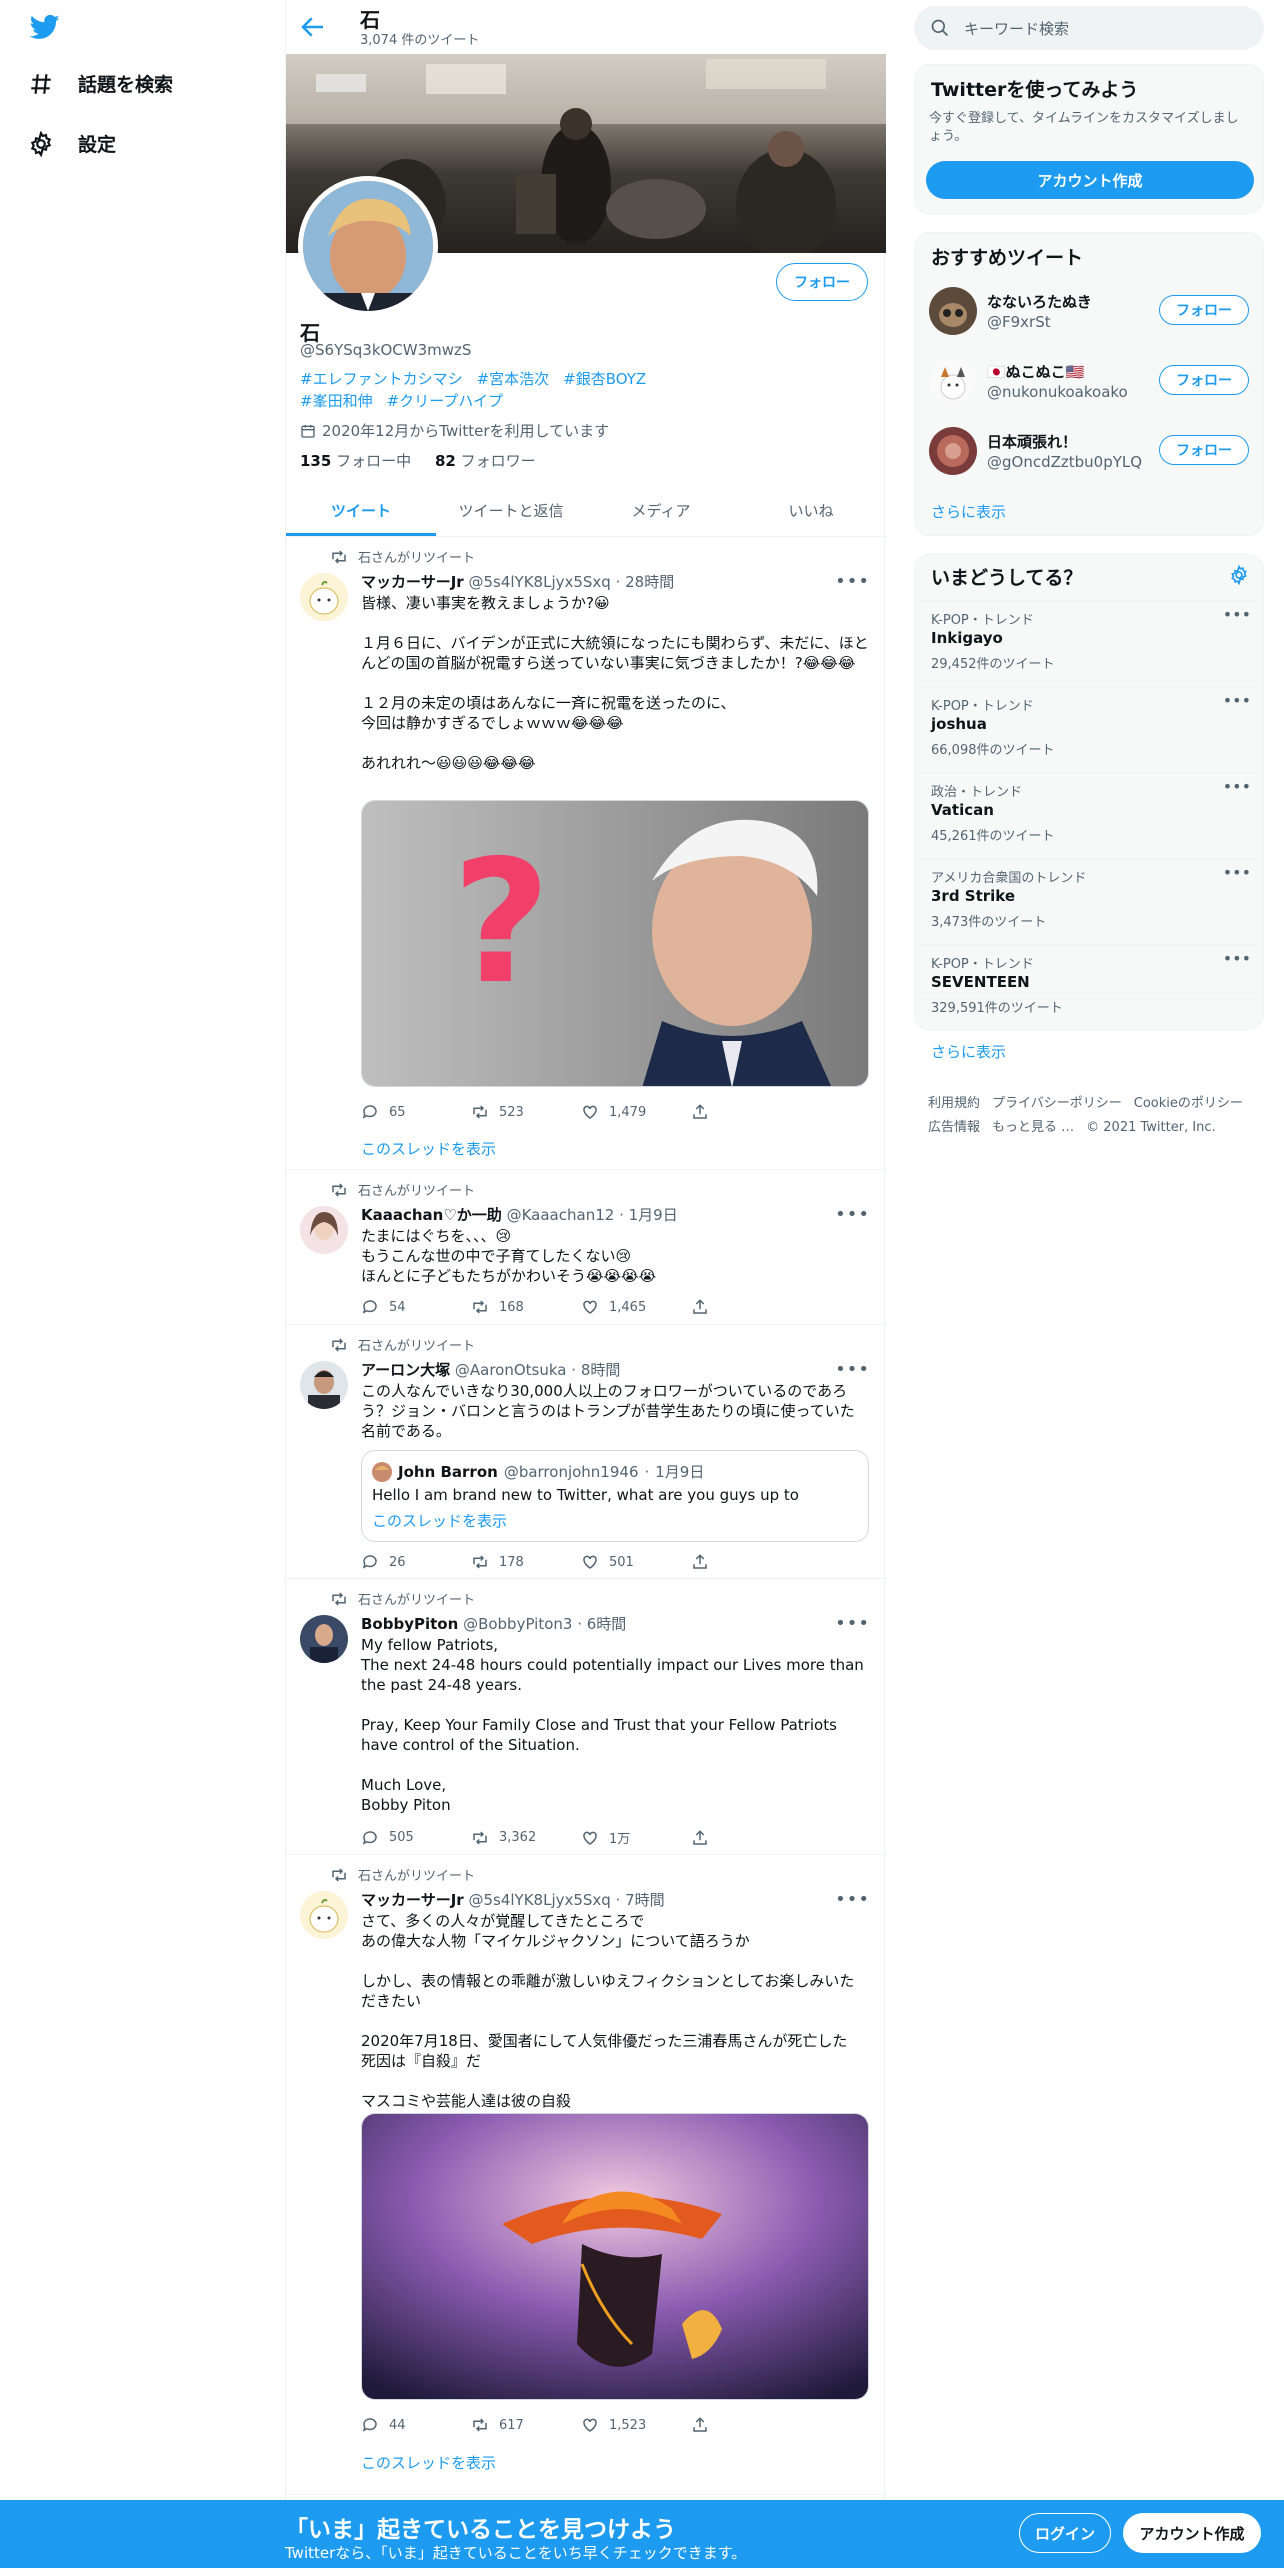 This screenshot has width=1284, height=2568. Describe the element at coordinates (526, 1562) in the screenshot. I see `retweet-button: 178` at that location.